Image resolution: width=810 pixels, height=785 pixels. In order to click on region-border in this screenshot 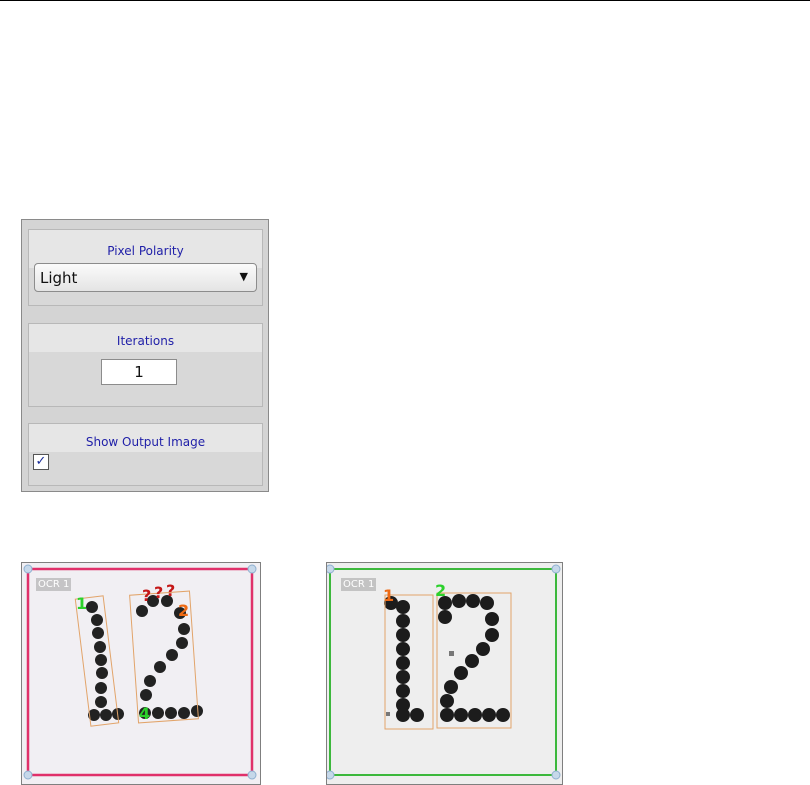, I will do `click(140, 672)`.